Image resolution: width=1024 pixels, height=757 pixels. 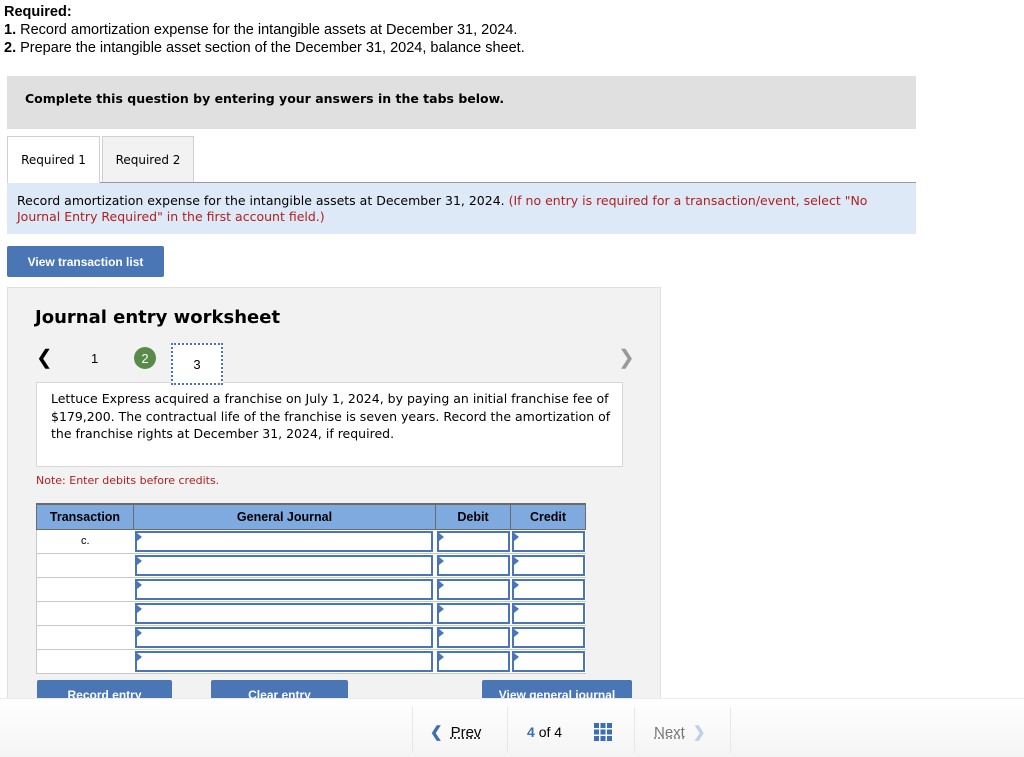 What do you see at coordinates (145, 358) in the screenshot?
I see `worksheet-page-2-completed: 2` at bounding box center [145, 358].